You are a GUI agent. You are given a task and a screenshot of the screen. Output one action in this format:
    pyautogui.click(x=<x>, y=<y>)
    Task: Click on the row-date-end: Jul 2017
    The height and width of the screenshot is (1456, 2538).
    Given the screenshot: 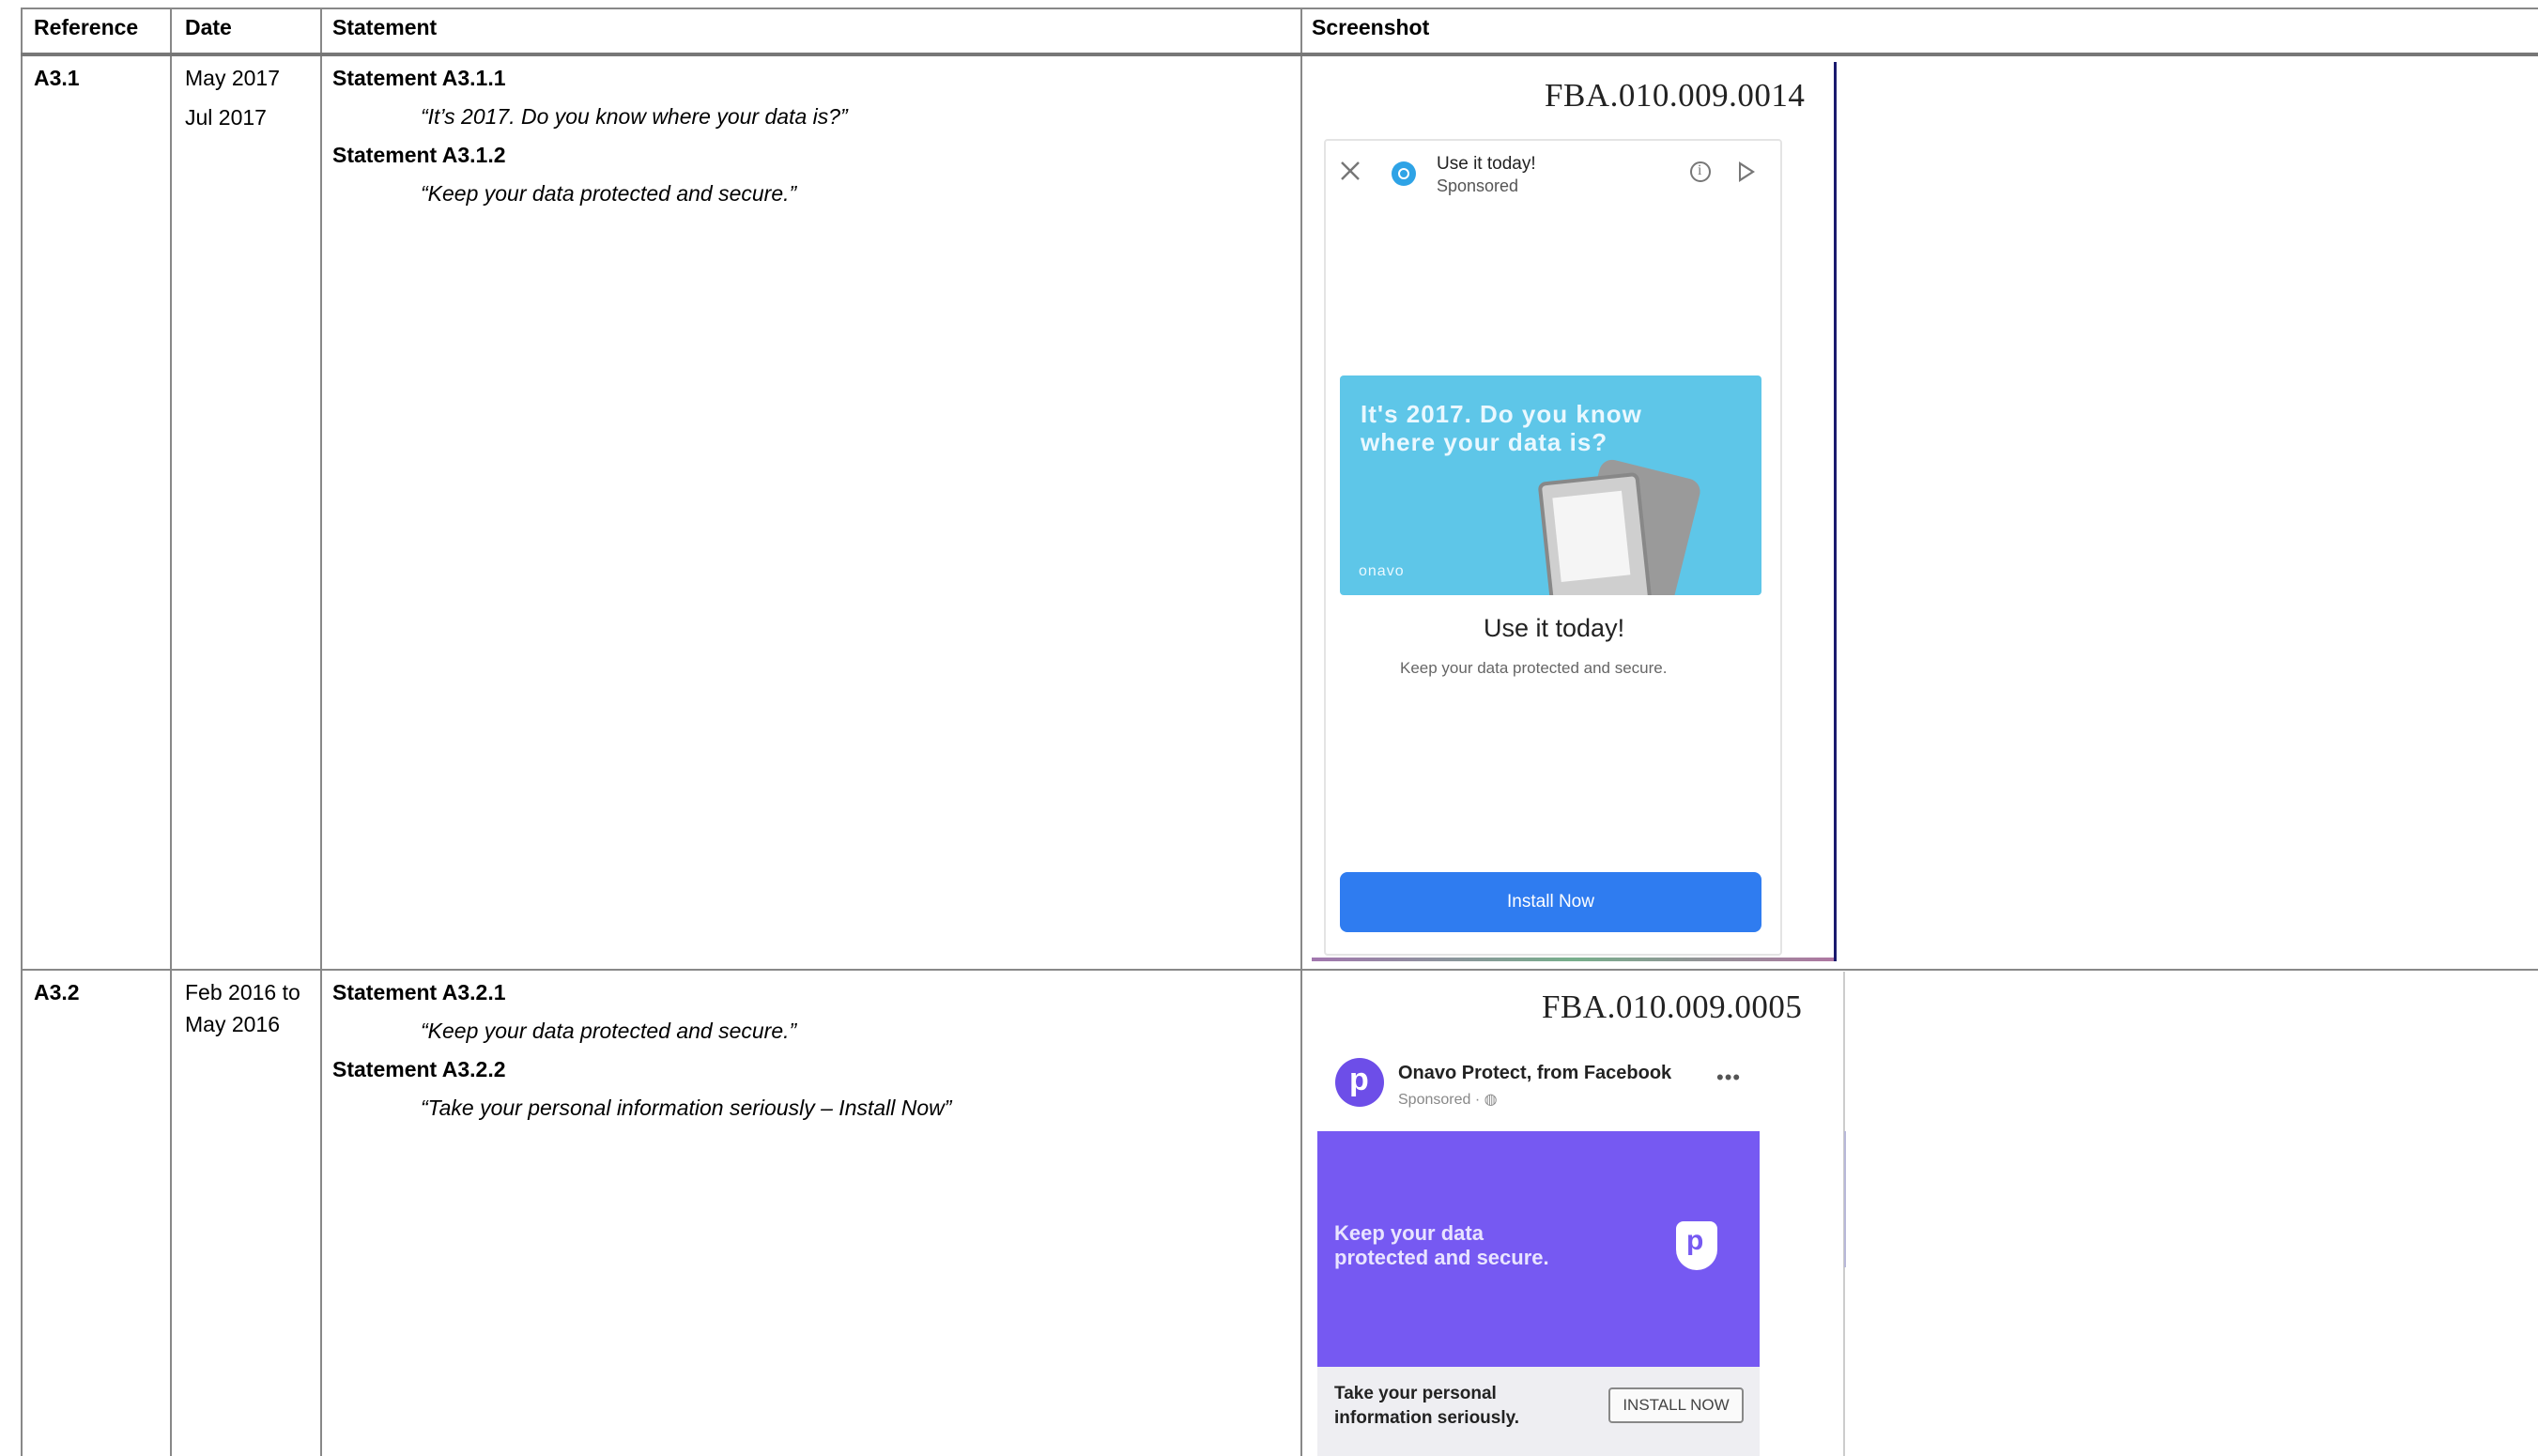 What is the action you would take?
    pyautogui.click(x=226, y=117)
    